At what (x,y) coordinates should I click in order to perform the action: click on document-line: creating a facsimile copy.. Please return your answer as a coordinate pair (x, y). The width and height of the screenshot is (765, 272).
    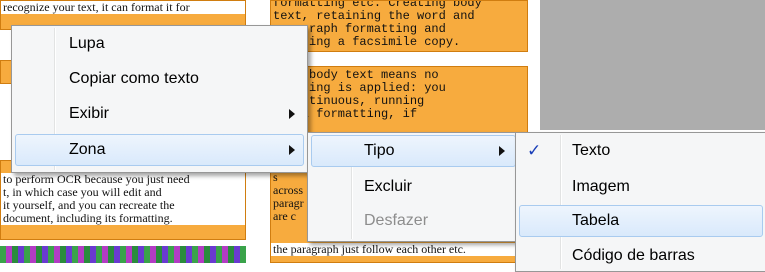
    Looking at the image, I should click on (367, 42).